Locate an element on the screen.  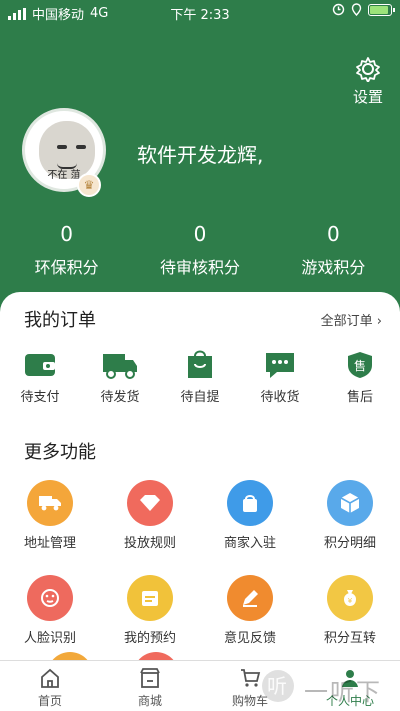
pencil-icon is located at coordinates (250, 598).